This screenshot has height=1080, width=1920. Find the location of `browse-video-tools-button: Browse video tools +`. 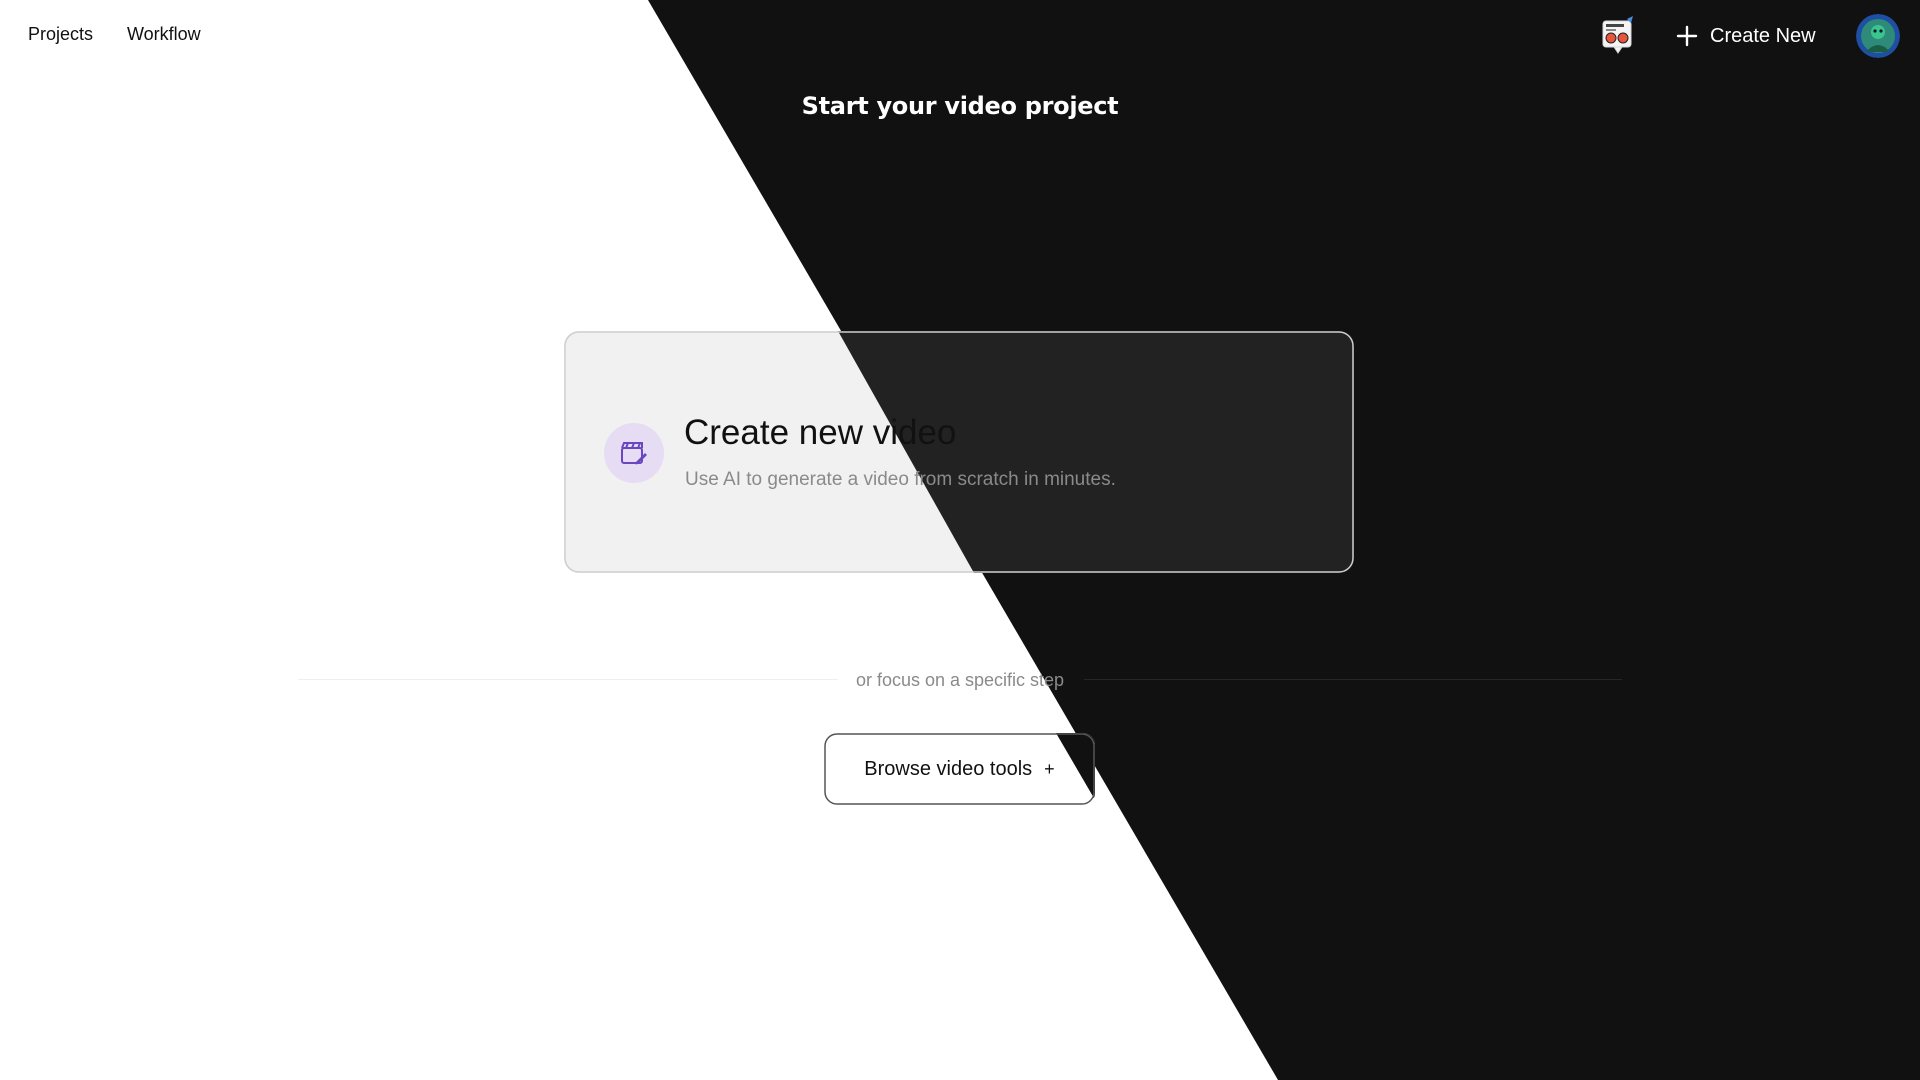

browse-video-tools-button: Browse video tools + is located at coordinates (959, 769).